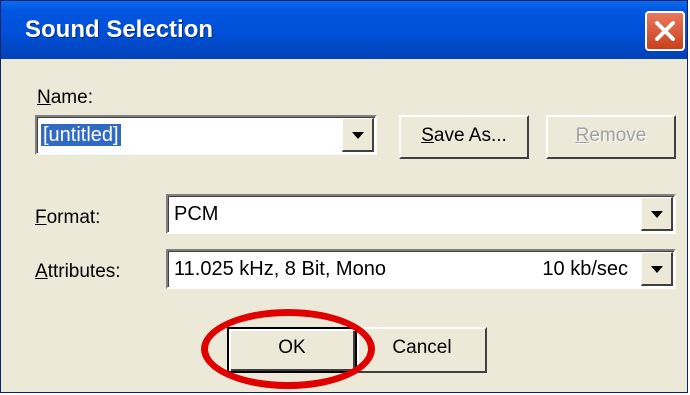  Describe the element at coordinates (81, 135) in the screenshot. I see `name-value: [untitled]` at that location.